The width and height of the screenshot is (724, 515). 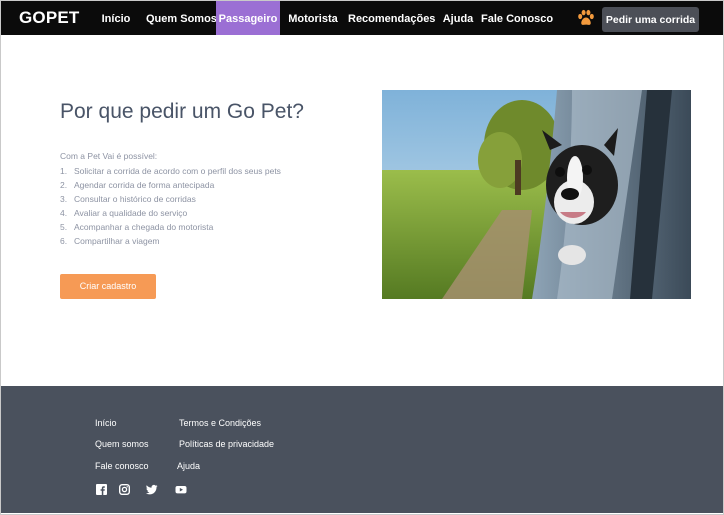 What do you see at coordinates (49, 18) in the screenshot?
I see `brand-logo: GOPET` at bounding box center [49, 18].